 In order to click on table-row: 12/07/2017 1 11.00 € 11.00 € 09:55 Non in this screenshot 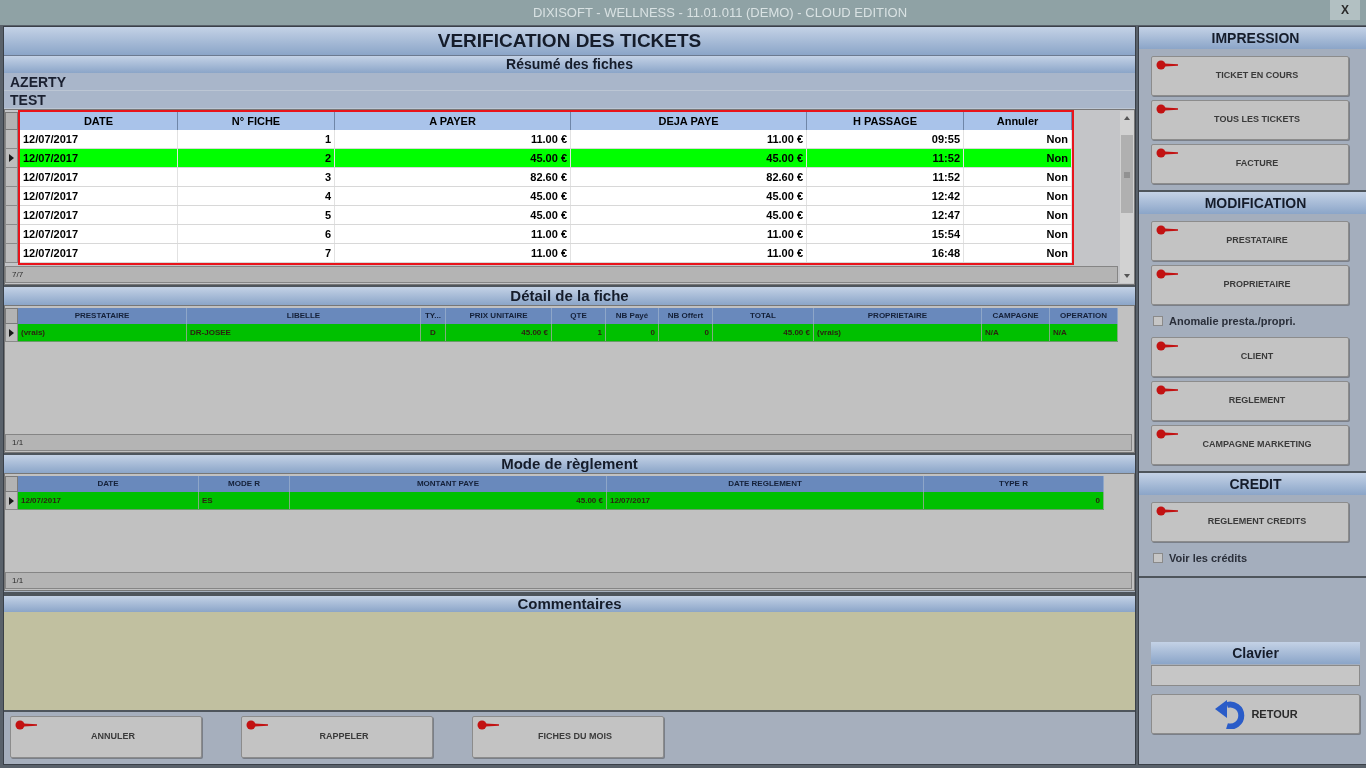, I will do `click(546, 139)`.